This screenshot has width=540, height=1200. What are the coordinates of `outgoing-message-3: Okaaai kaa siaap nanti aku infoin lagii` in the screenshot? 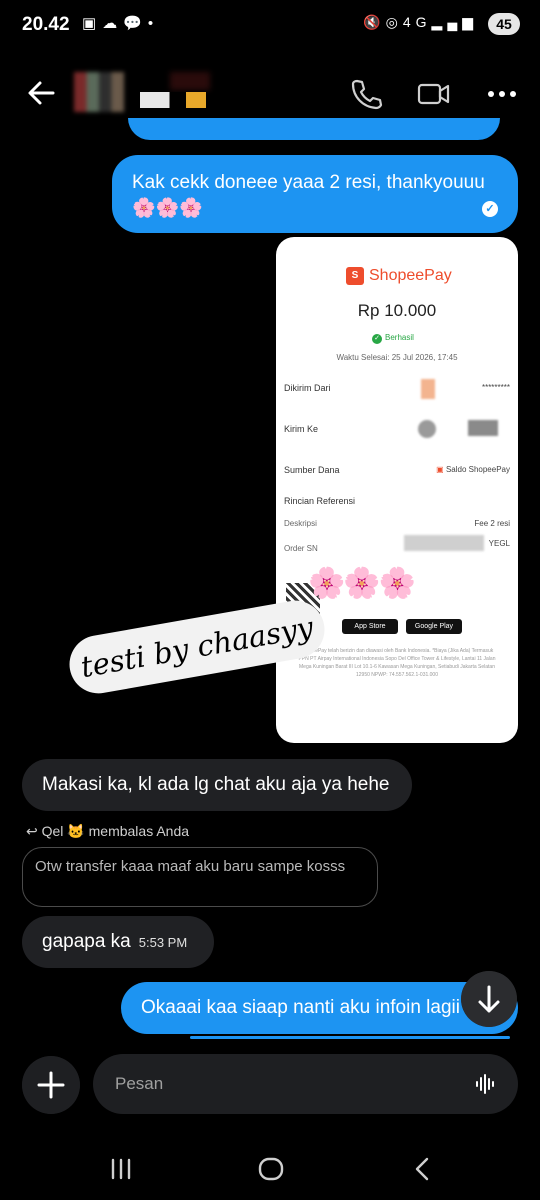 It's located at (319, 1008).